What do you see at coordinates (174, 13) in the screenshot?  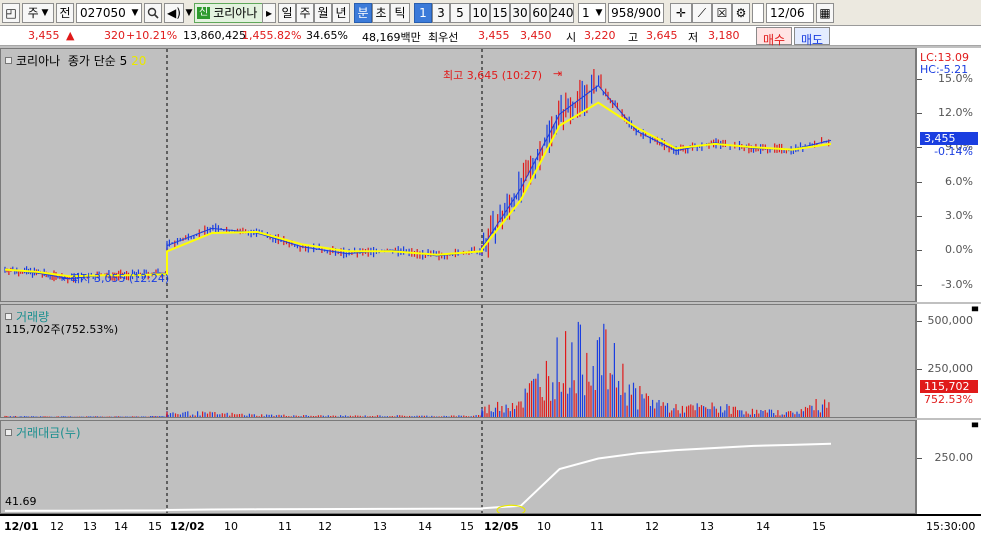 I see `speaker-icon: ◀)` at bounding box center [174, 13].